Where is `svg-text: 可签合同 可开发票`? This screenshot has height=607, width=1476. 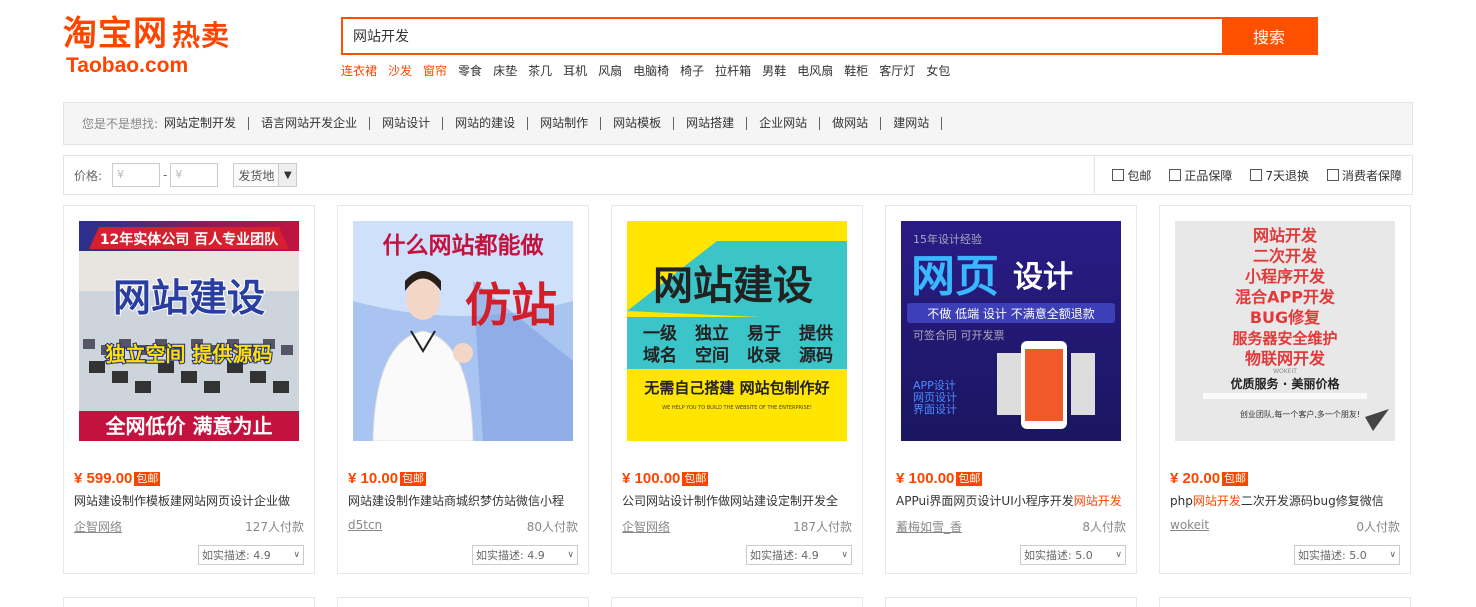 svg-text: 可签合同 可开发票 is located at coordinates (959, 335).